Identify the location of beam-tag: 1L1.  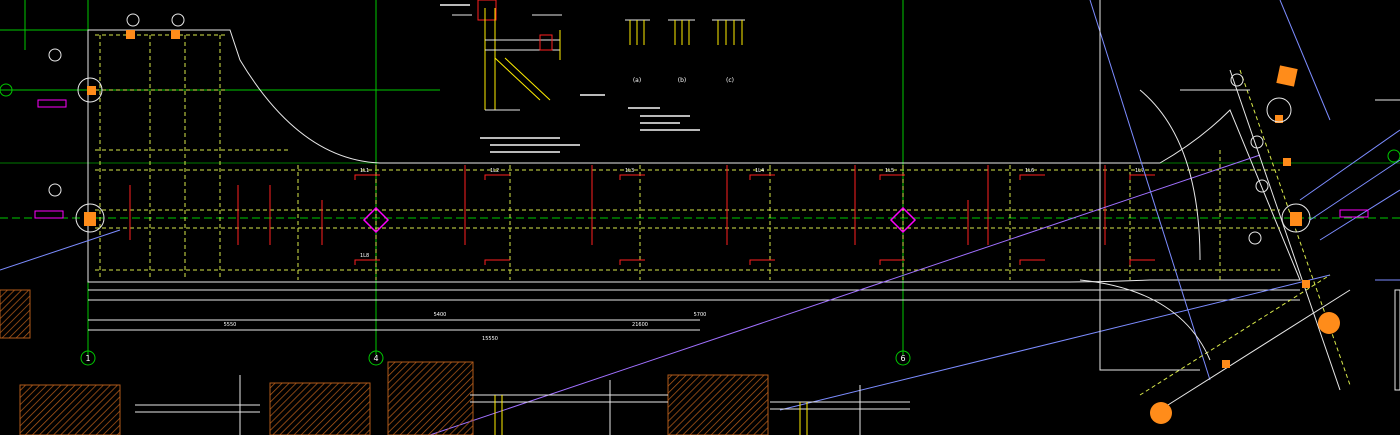
(364, 171).